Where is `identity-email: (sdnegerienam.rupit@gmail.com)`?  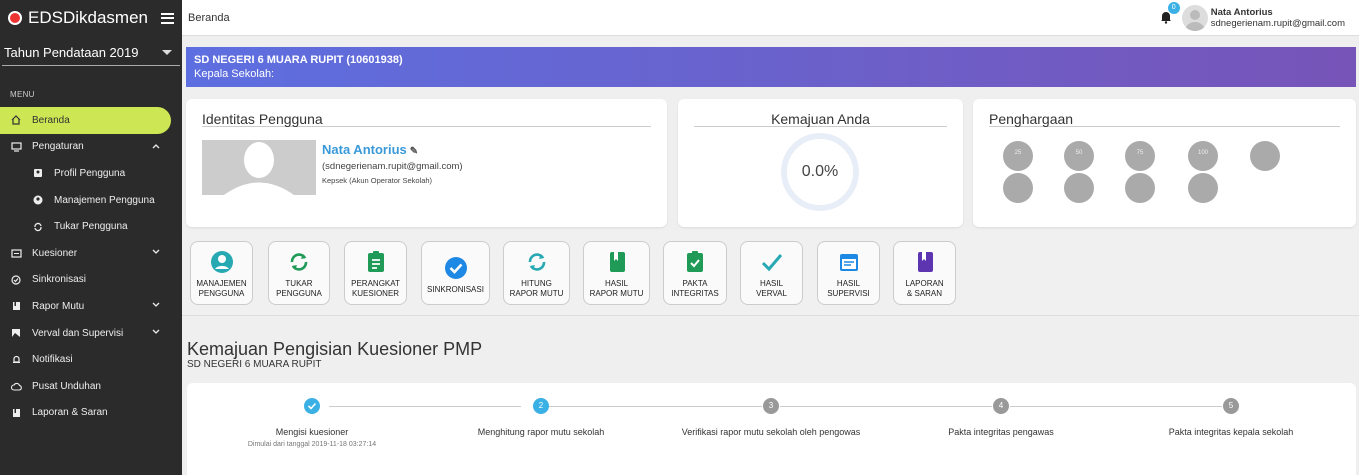 identity-email: (sdnegerienam.rupit@gmail.com) is located at coordinates (392, 166).